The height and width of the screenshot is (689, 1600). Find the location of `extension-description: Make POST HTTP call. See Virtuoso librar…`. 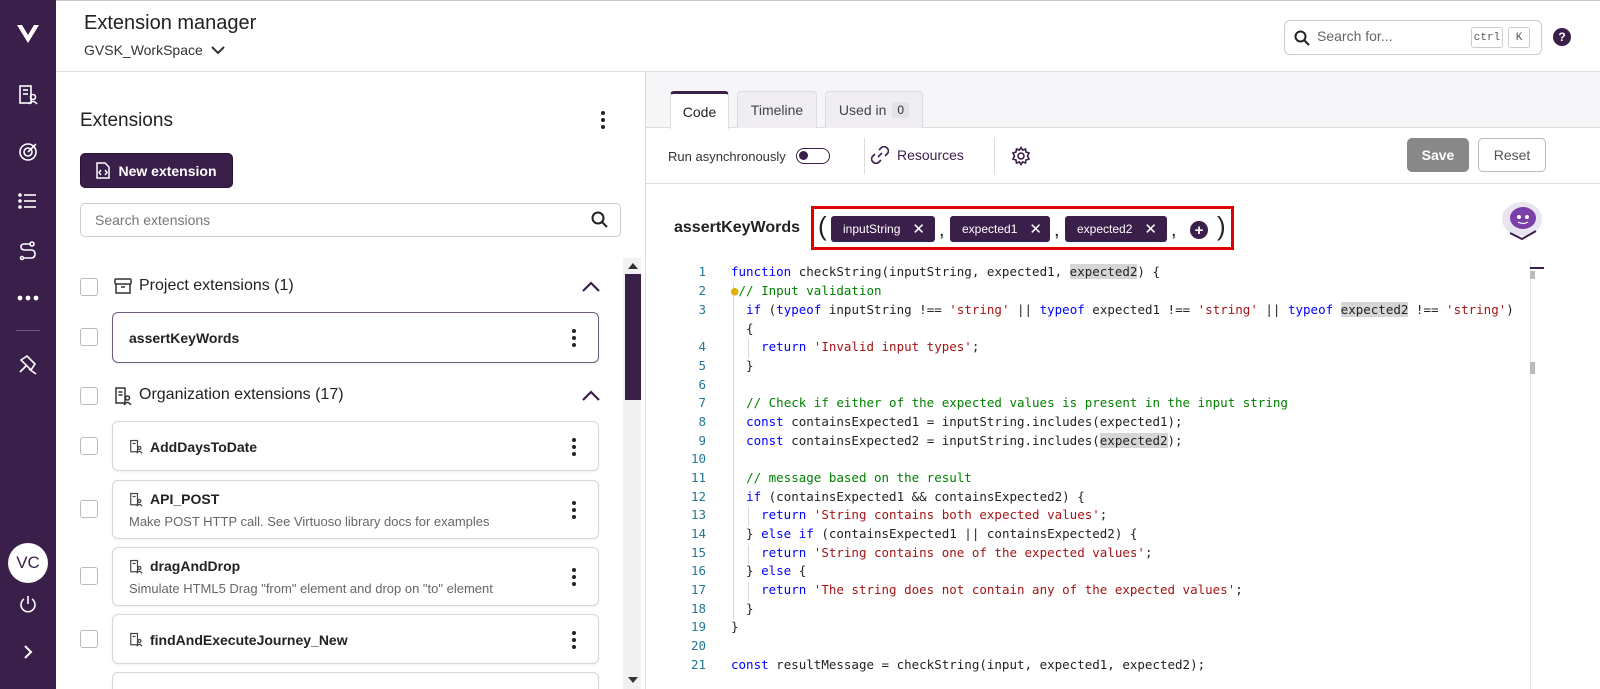

extension-description: Make POST HTTP call. See Virtuoso librar… is located at coordinates (309, 521).